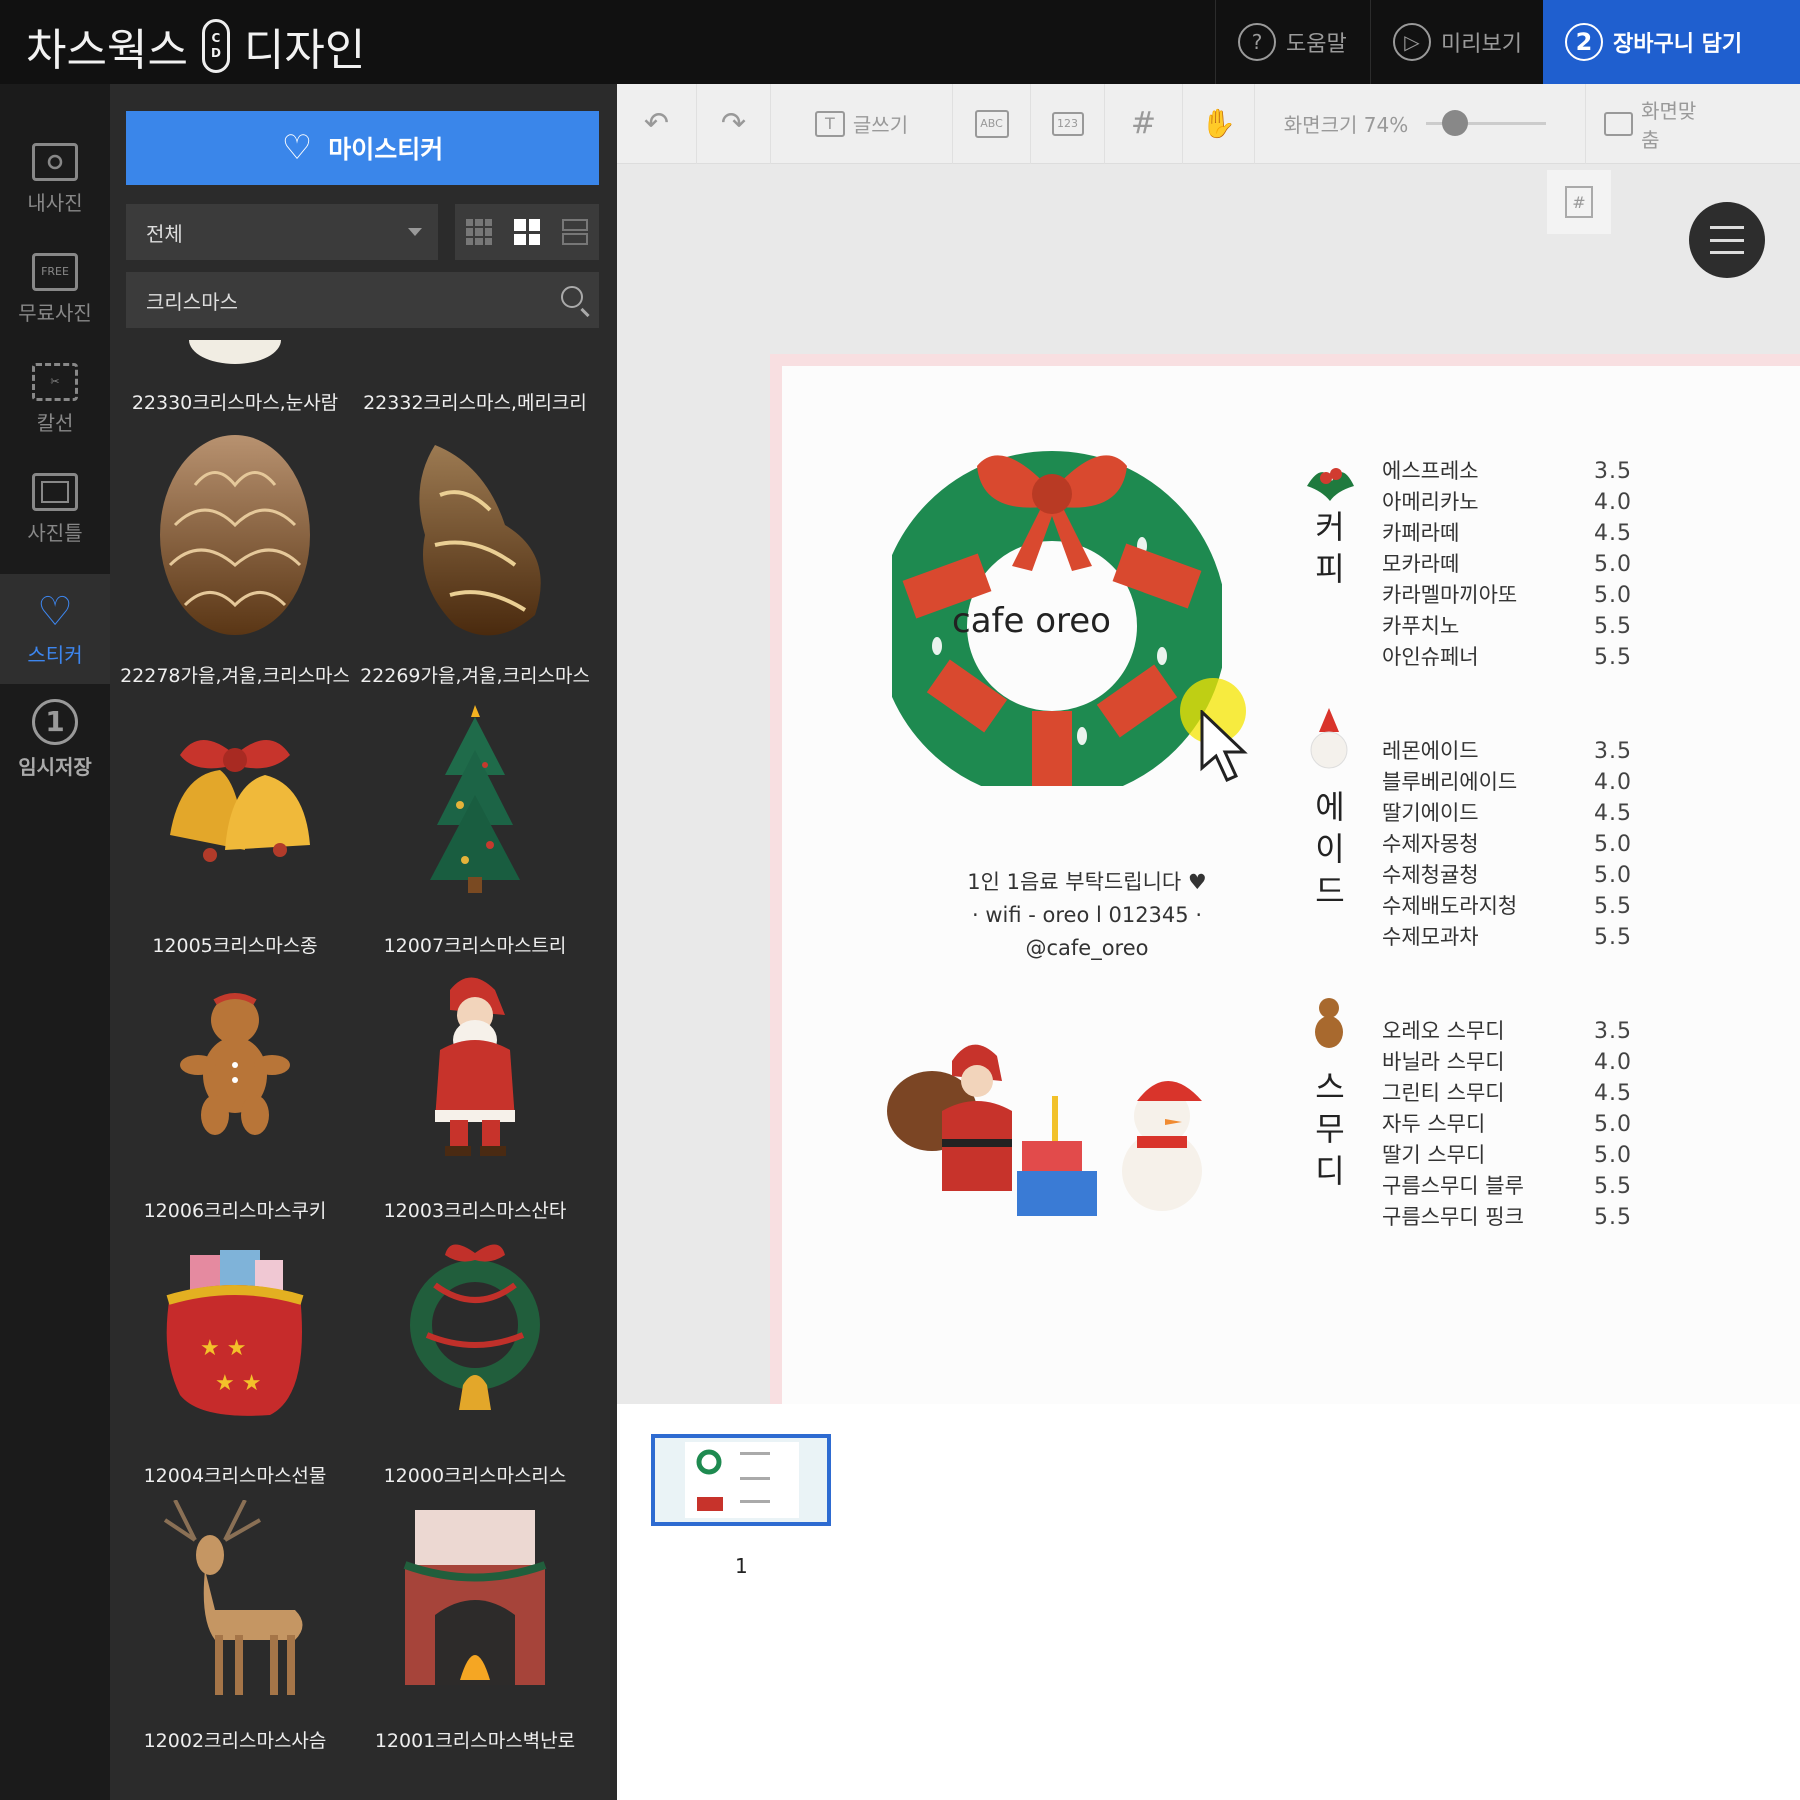  Describe the element at coordinates (734, 123) in the screenshot. I see `redo-button: ↷` at that location.